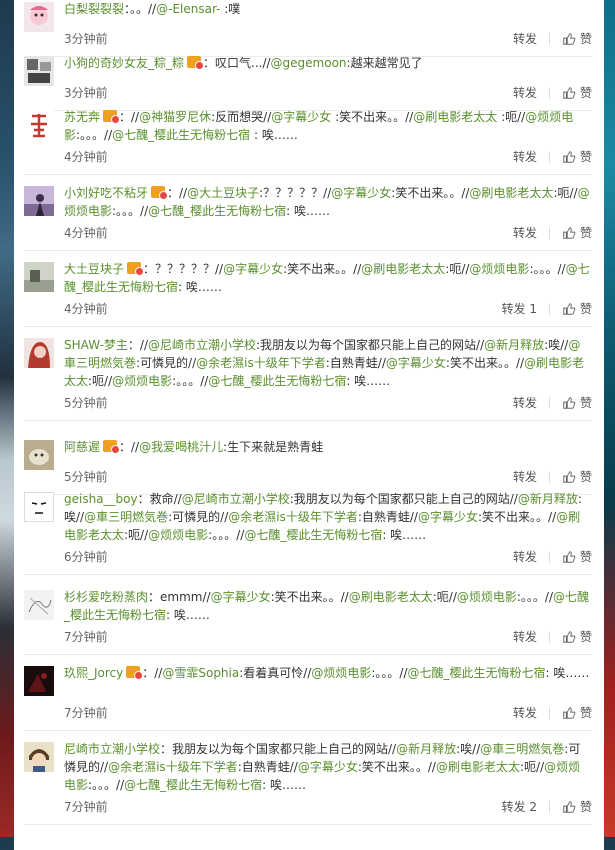  Describe the element at coordinates (175, 117) in the screenshot. I see `mention-link: @神猫罗尼休` at that location.